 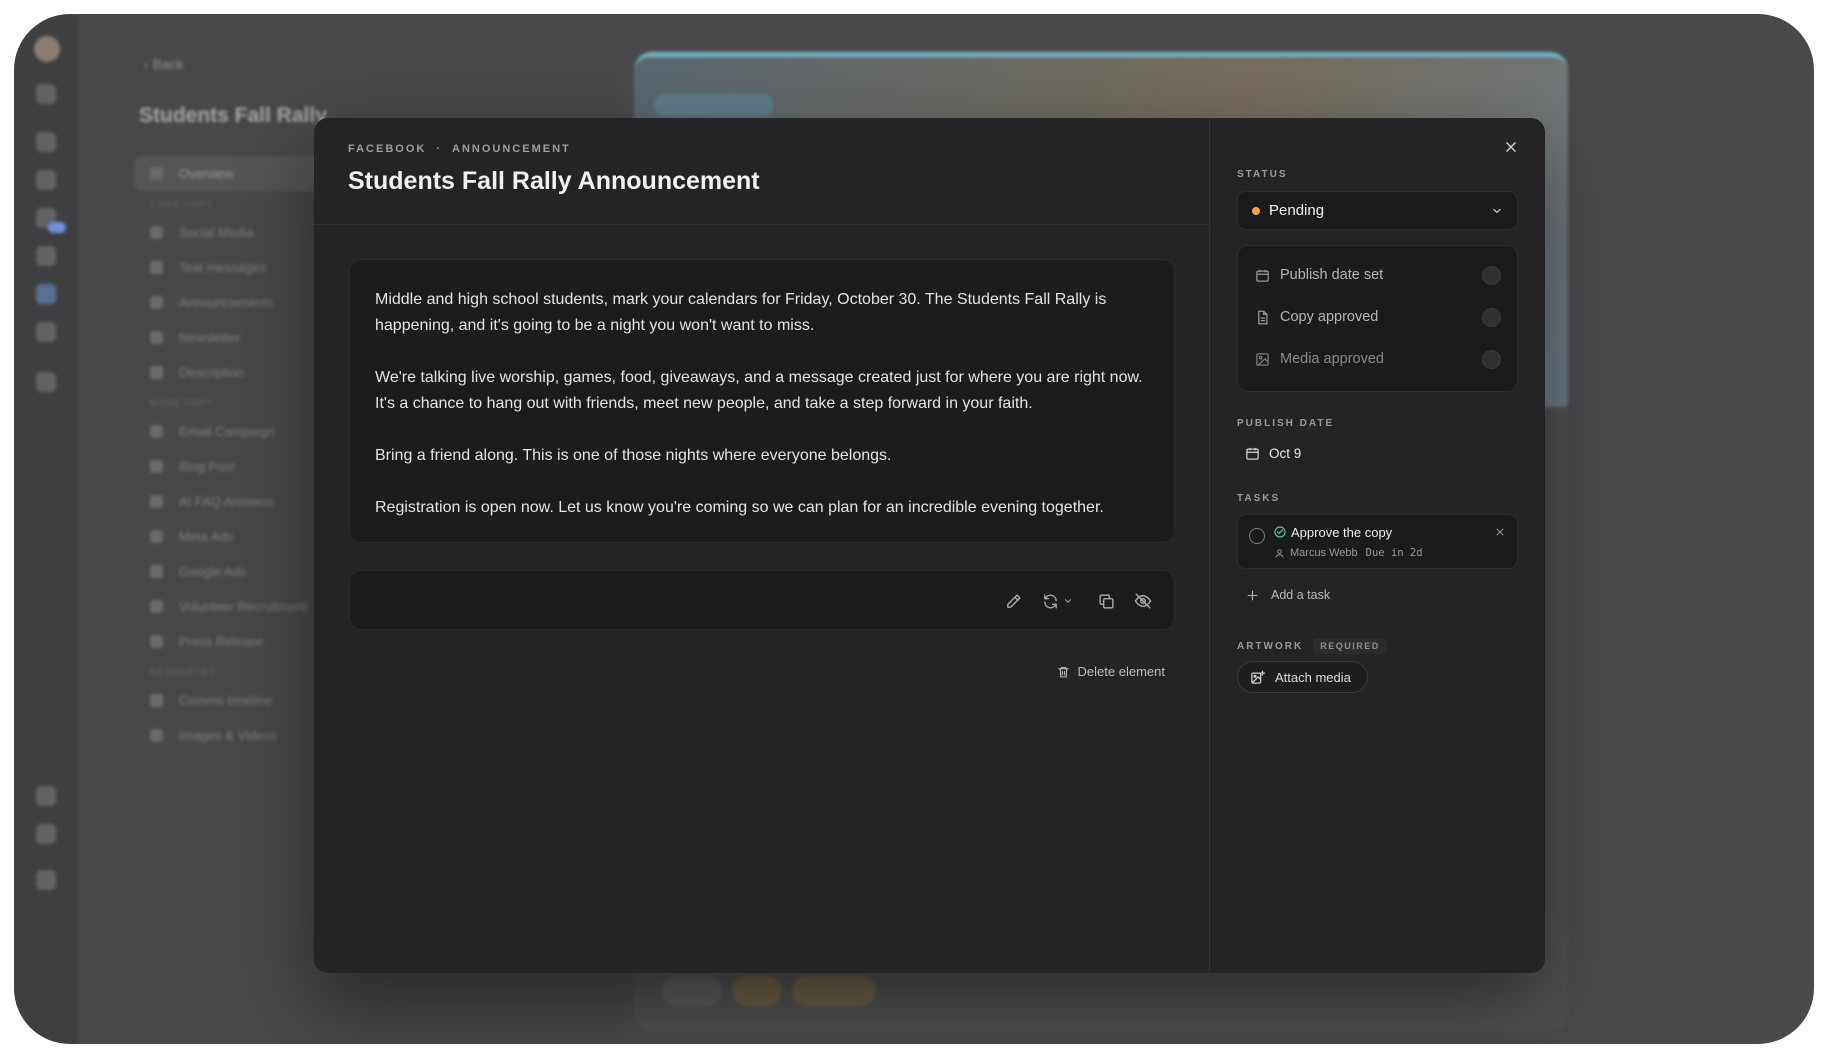 I want to click on checklist-label: Media approved, so click(x=1332, y=359).